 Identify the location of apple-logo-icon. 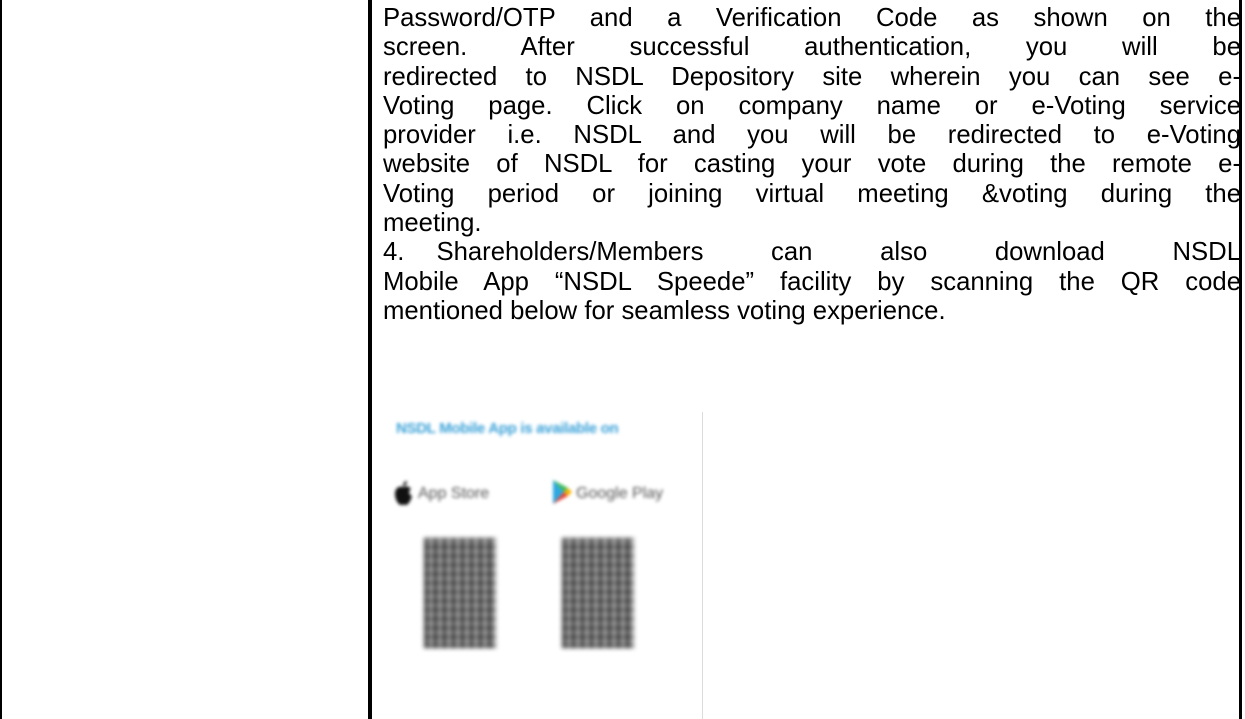
(403, 494).